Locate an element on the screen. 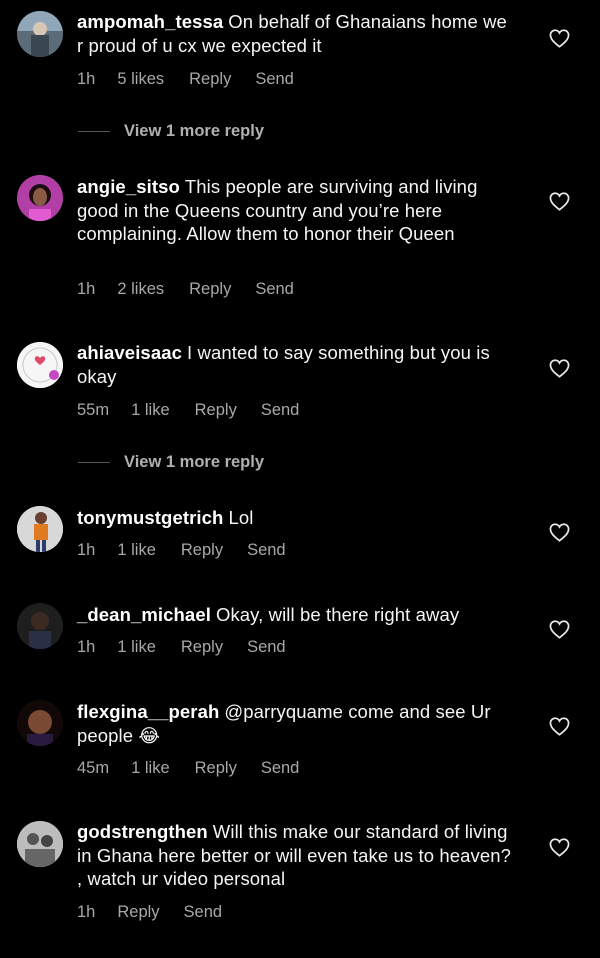 This screenshot has height=958, width=600. comment-meta: 1h 2 likes Reply Send is located at coordinates (185, 289).